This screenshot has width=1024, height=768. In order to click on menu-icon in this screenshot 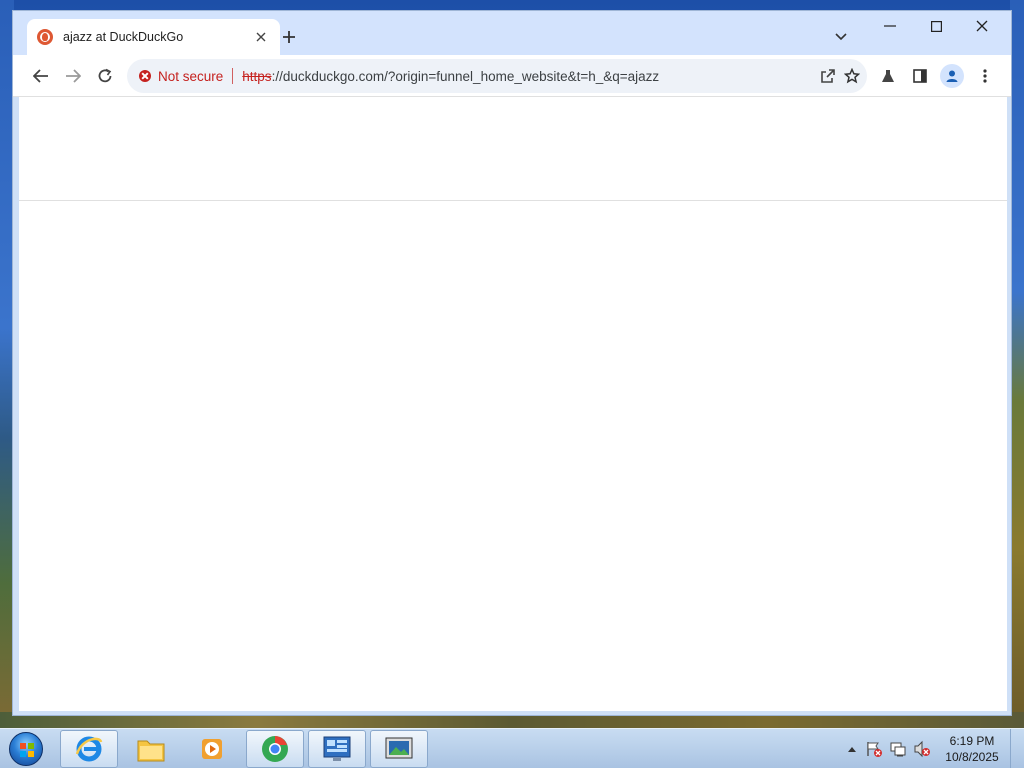, I will do `click(985, 76)`.